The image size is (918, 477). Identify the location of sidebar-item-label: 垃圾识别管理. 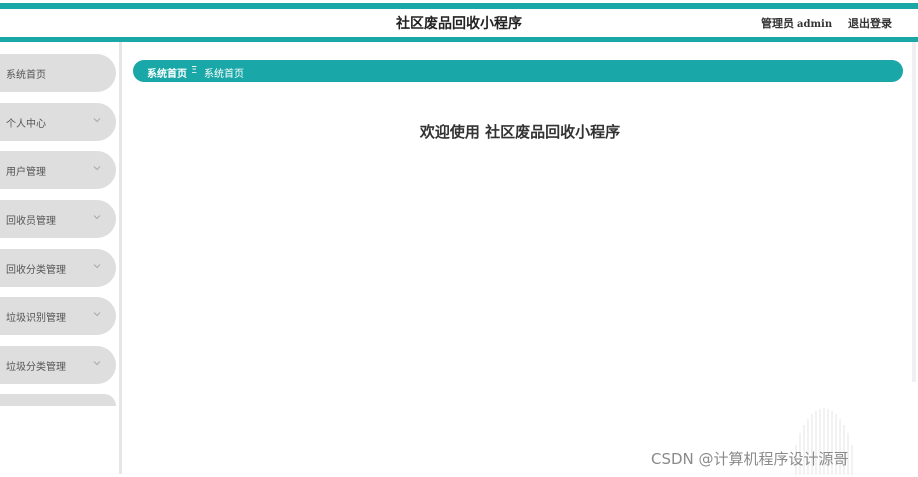
(36, 318).